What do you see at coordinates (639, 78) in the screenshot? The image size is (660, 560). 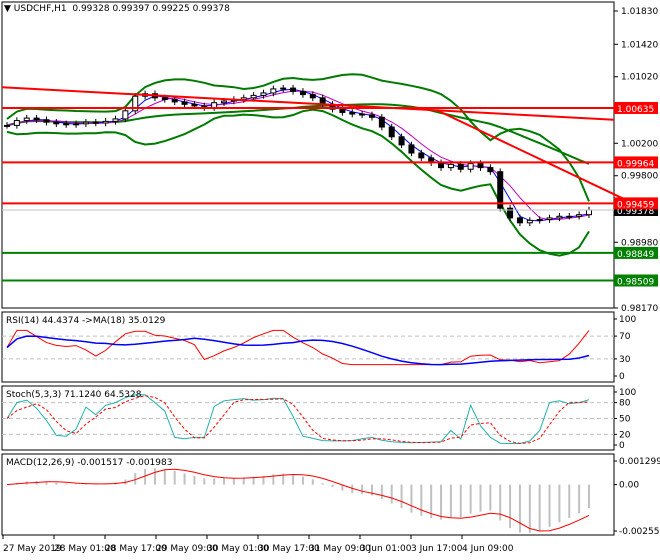 I see `y-tick-label: 1.01020` at bounding box center [639, 78].